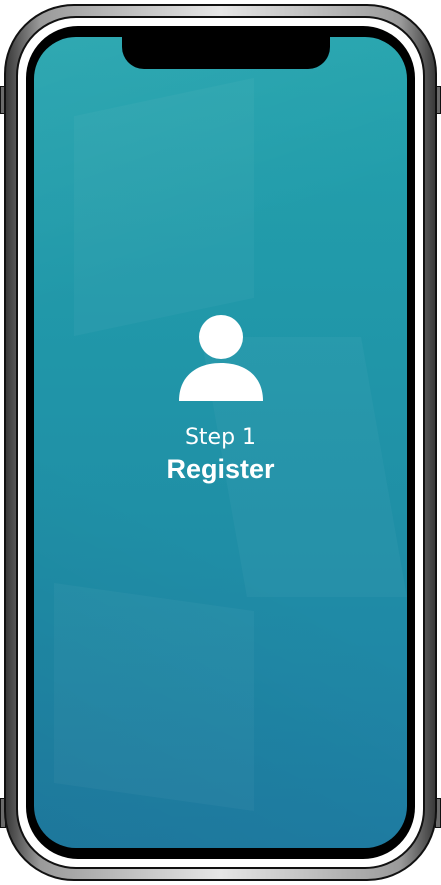  What do you see at coordinates (226, 53) in the screenshot?
I see `phone-notch` at bounding box center [226, 53].